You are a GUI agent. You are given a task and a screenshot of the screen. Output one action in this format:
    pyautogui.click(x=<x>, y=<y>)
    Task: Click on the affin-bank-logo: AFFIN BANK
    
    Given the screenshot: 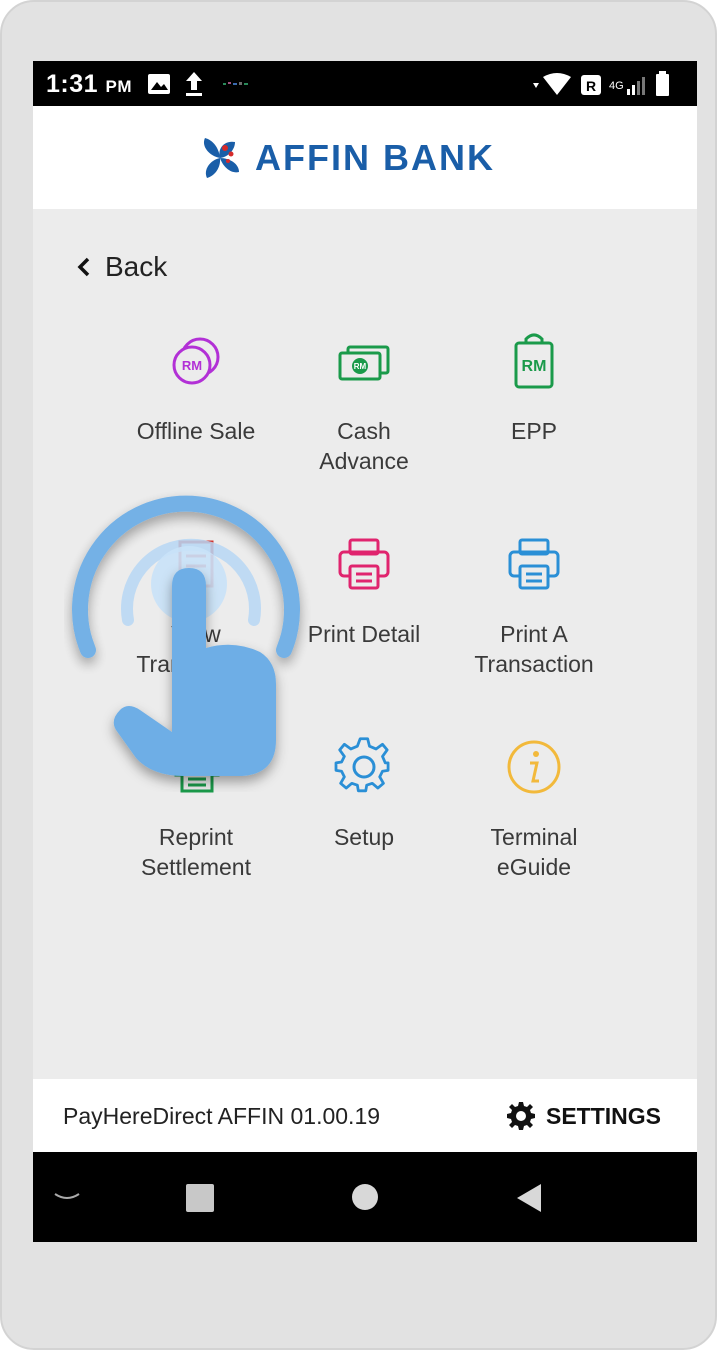 What is the action you would take?
    pyautogui.click(x=345, y=158)
    